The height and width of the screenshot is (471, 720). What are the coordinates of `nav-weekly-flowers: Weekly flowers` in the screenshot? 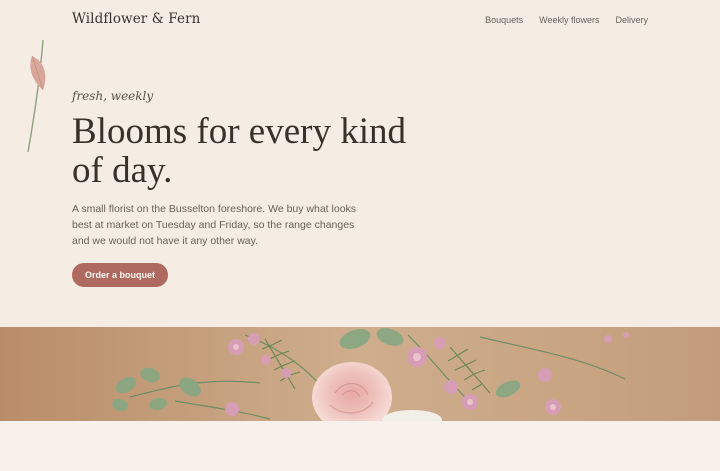 It's located at (569, 20).